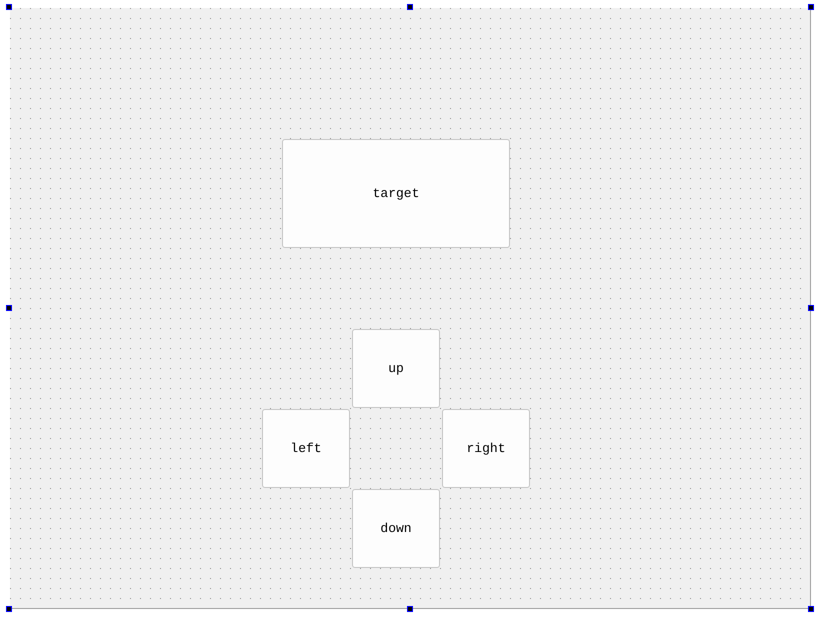  What do you see at coordinates (396, 193) in the screenshot?
I see `push-button: target` at bounding box center [396, 193].